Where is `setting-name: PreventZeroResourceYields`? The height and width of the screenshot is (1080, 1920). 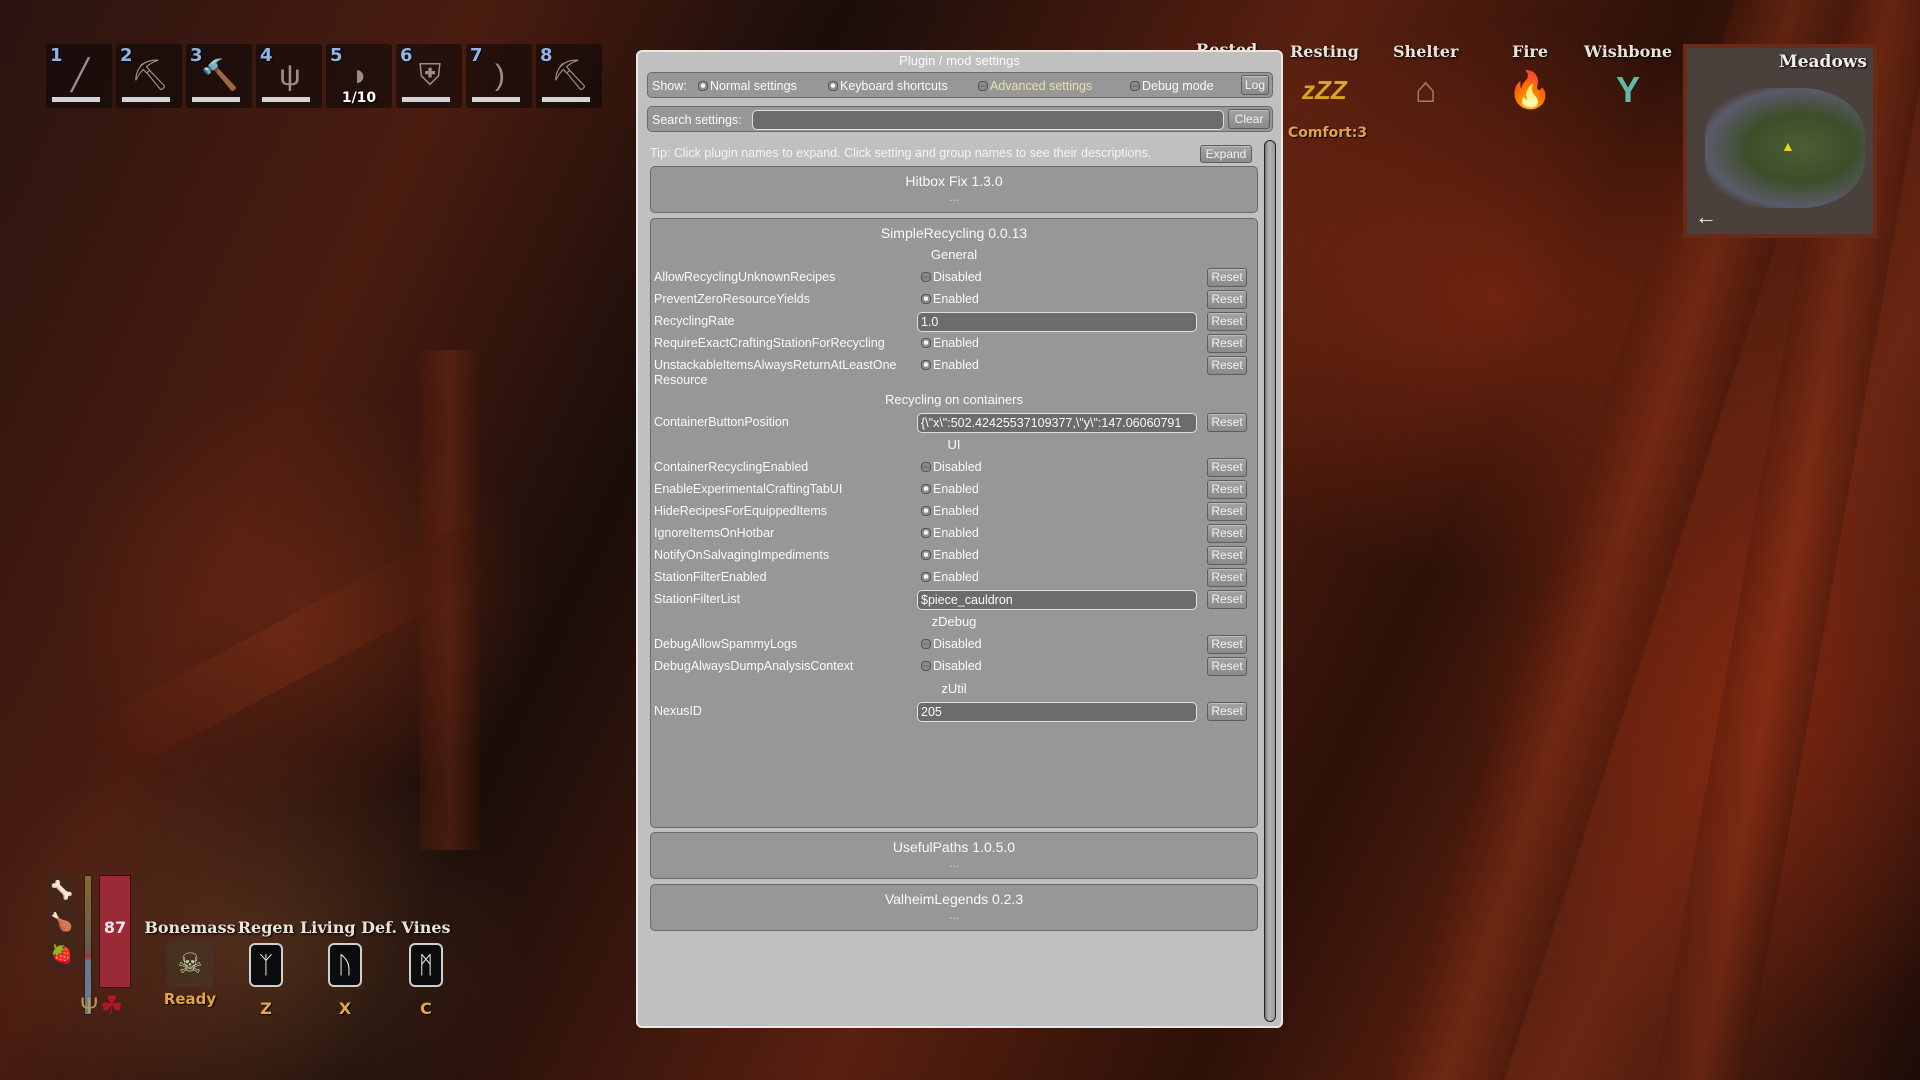 setting-name: PreventZeroResourceYields is located at coordinates (784, 299).